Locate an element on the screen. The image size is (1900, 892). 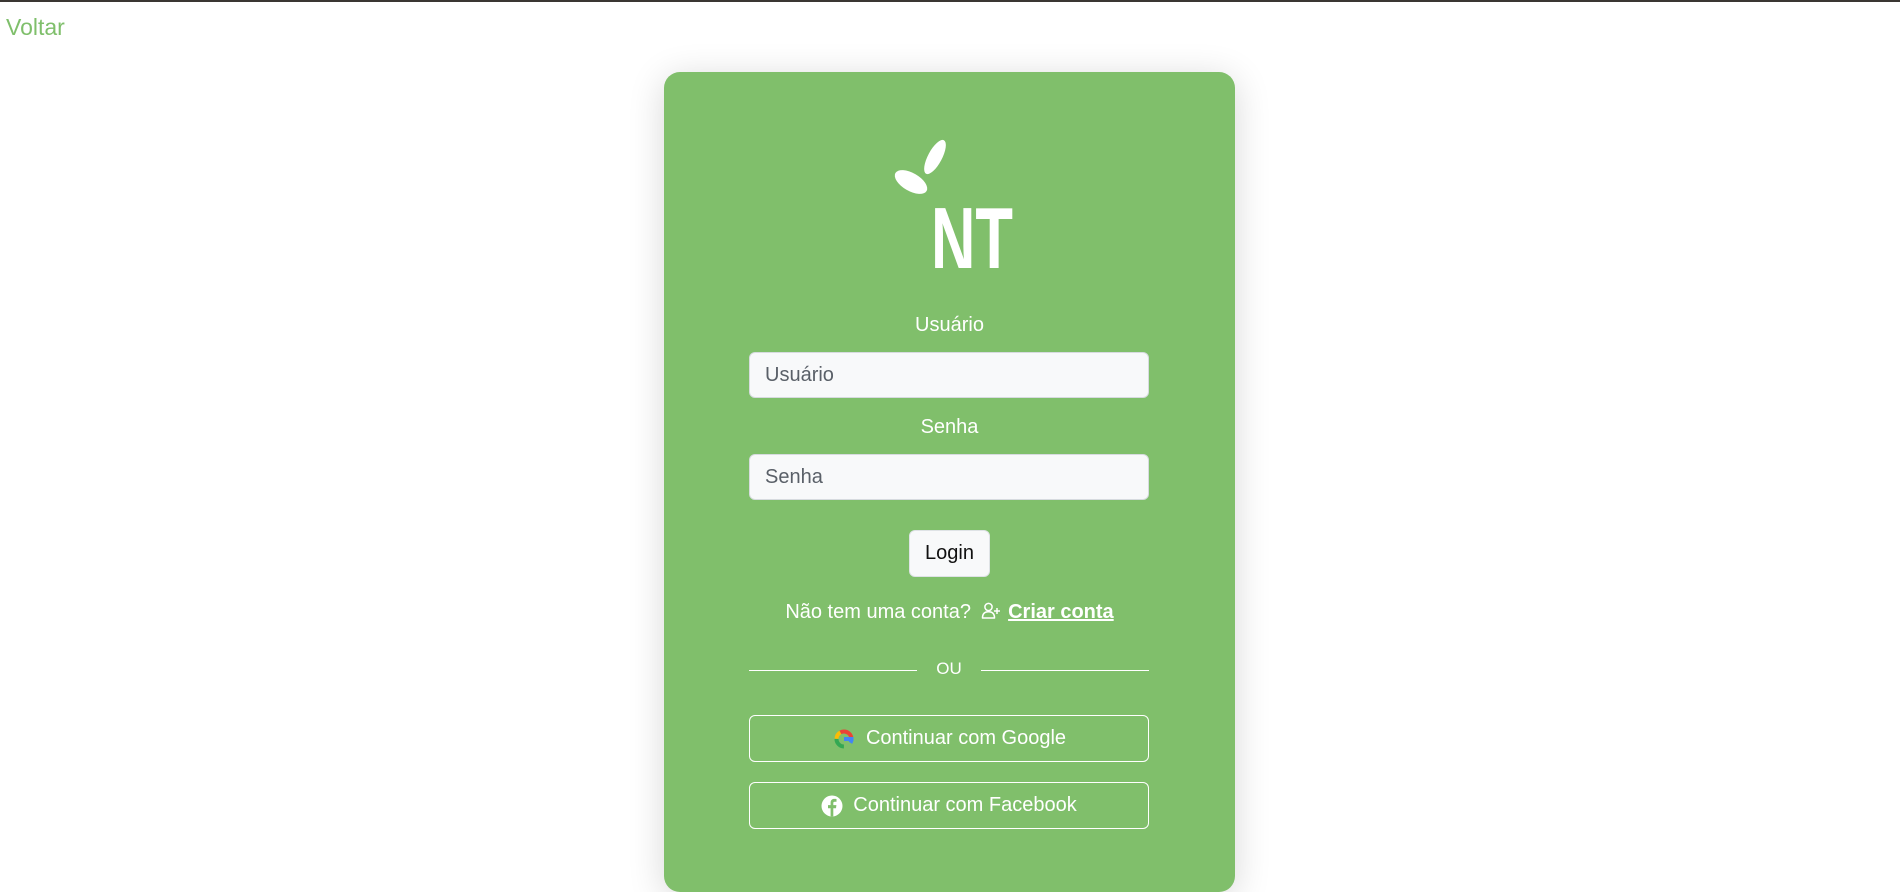
divider-line-right is located at coordinates (1065, 670).